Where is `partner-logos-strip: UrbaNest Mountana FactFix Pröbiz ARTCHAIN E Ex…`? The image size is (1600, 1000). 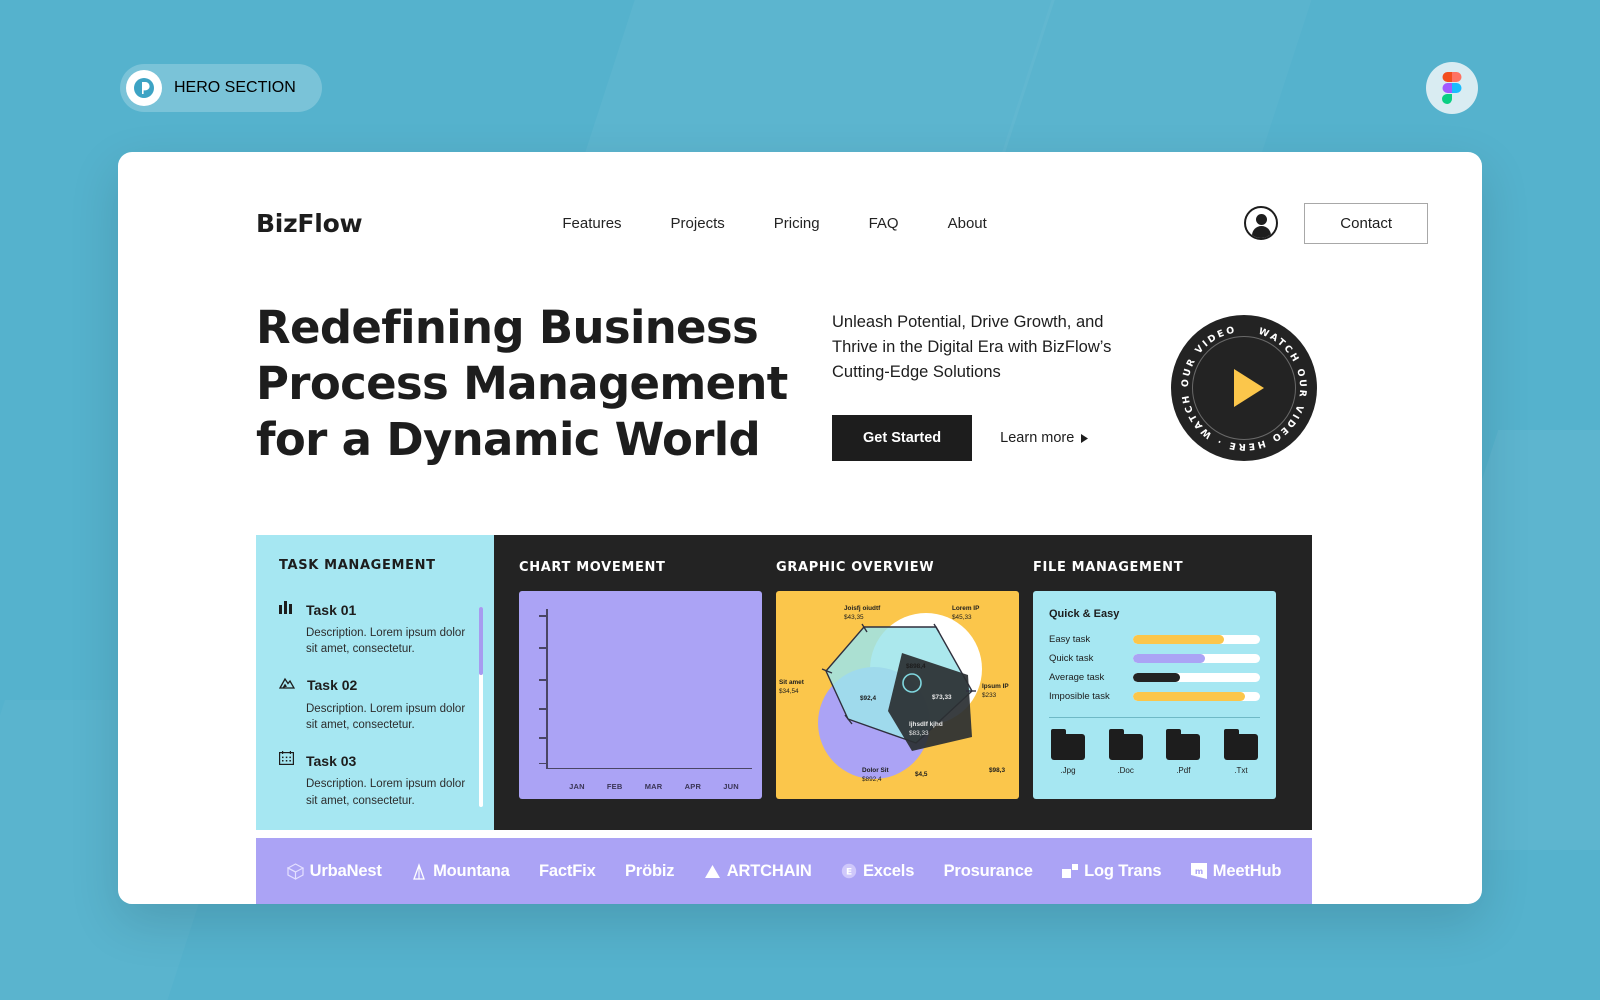
partner-logos-strip: UrbaNest Mountana FactFix Pröbiz ARTCHAIN E Ex… is located at coordinates (784, 871).